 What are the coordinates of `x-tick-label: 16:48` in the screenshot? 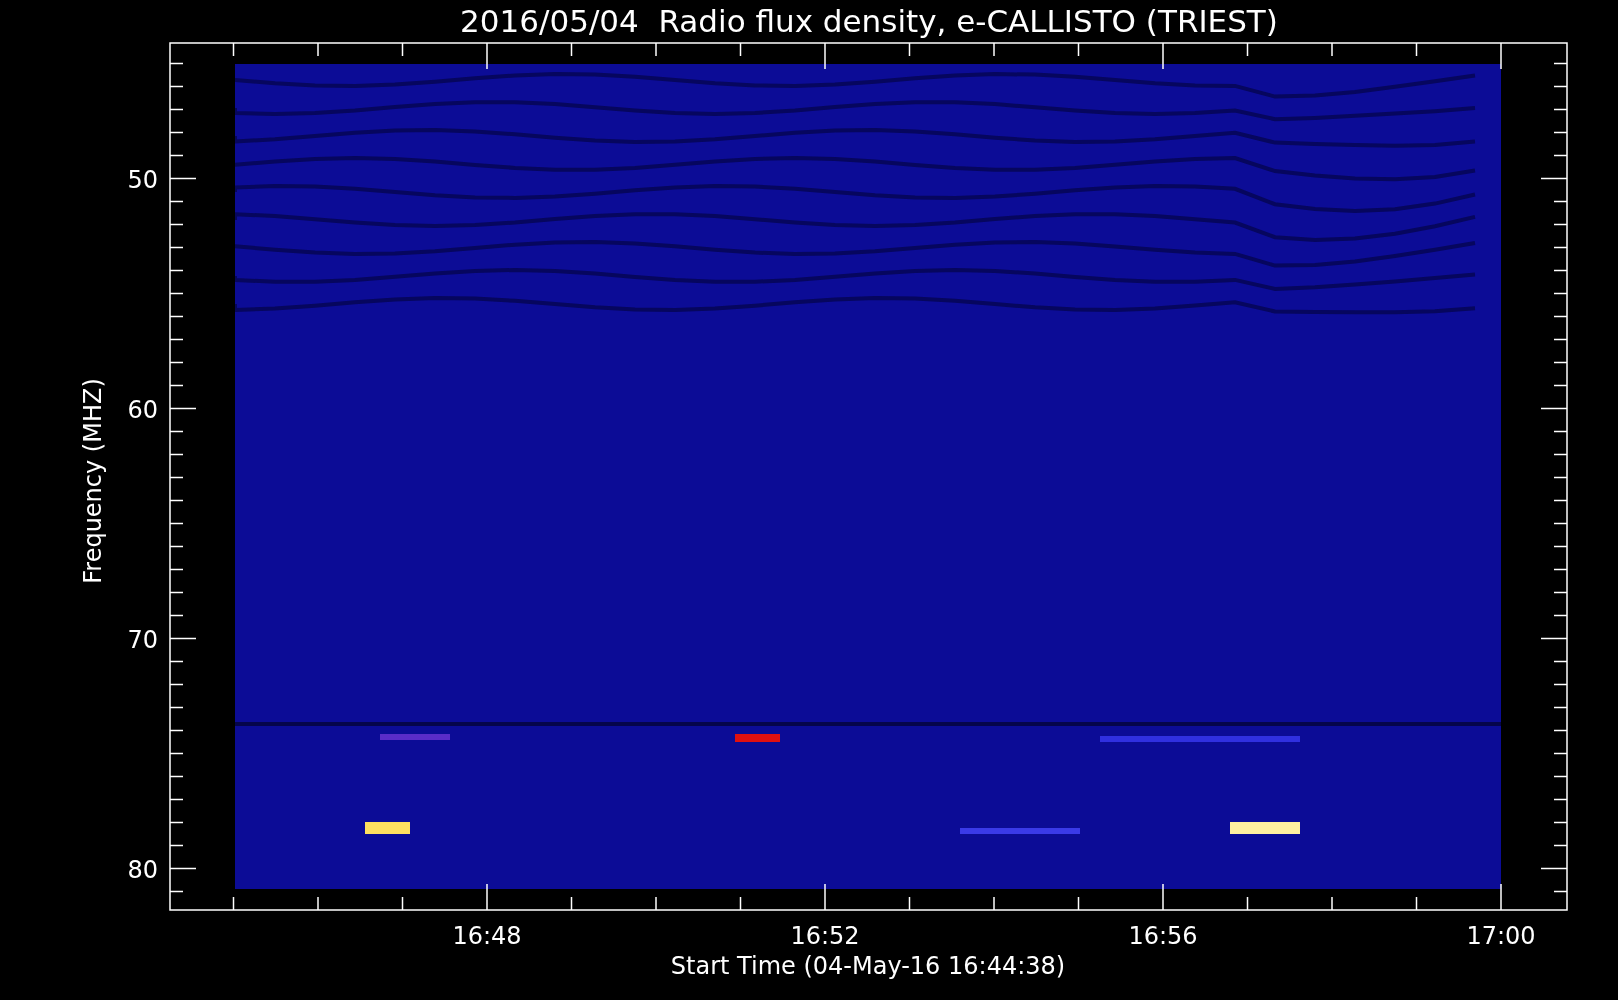 It's located at (487, 936).